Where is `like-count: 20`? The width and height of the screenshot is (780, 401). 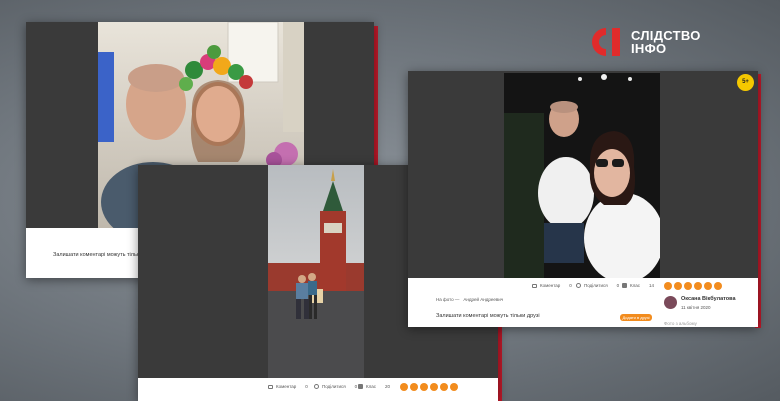
like-count: 20 is located at coordinates (388, 386).